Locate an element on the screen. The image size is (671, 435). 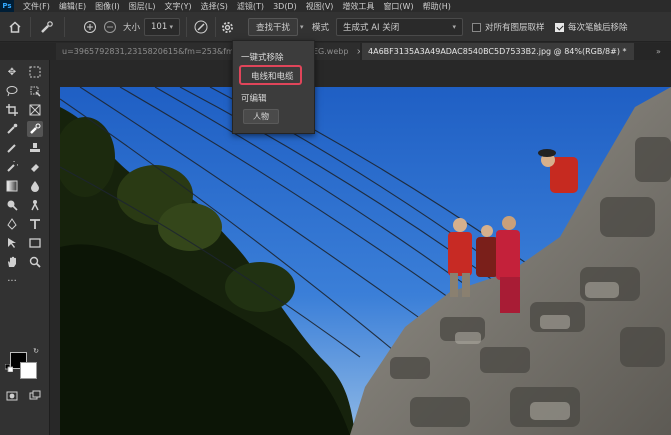
blur-tool-icon is located at coordinates (35, 186).